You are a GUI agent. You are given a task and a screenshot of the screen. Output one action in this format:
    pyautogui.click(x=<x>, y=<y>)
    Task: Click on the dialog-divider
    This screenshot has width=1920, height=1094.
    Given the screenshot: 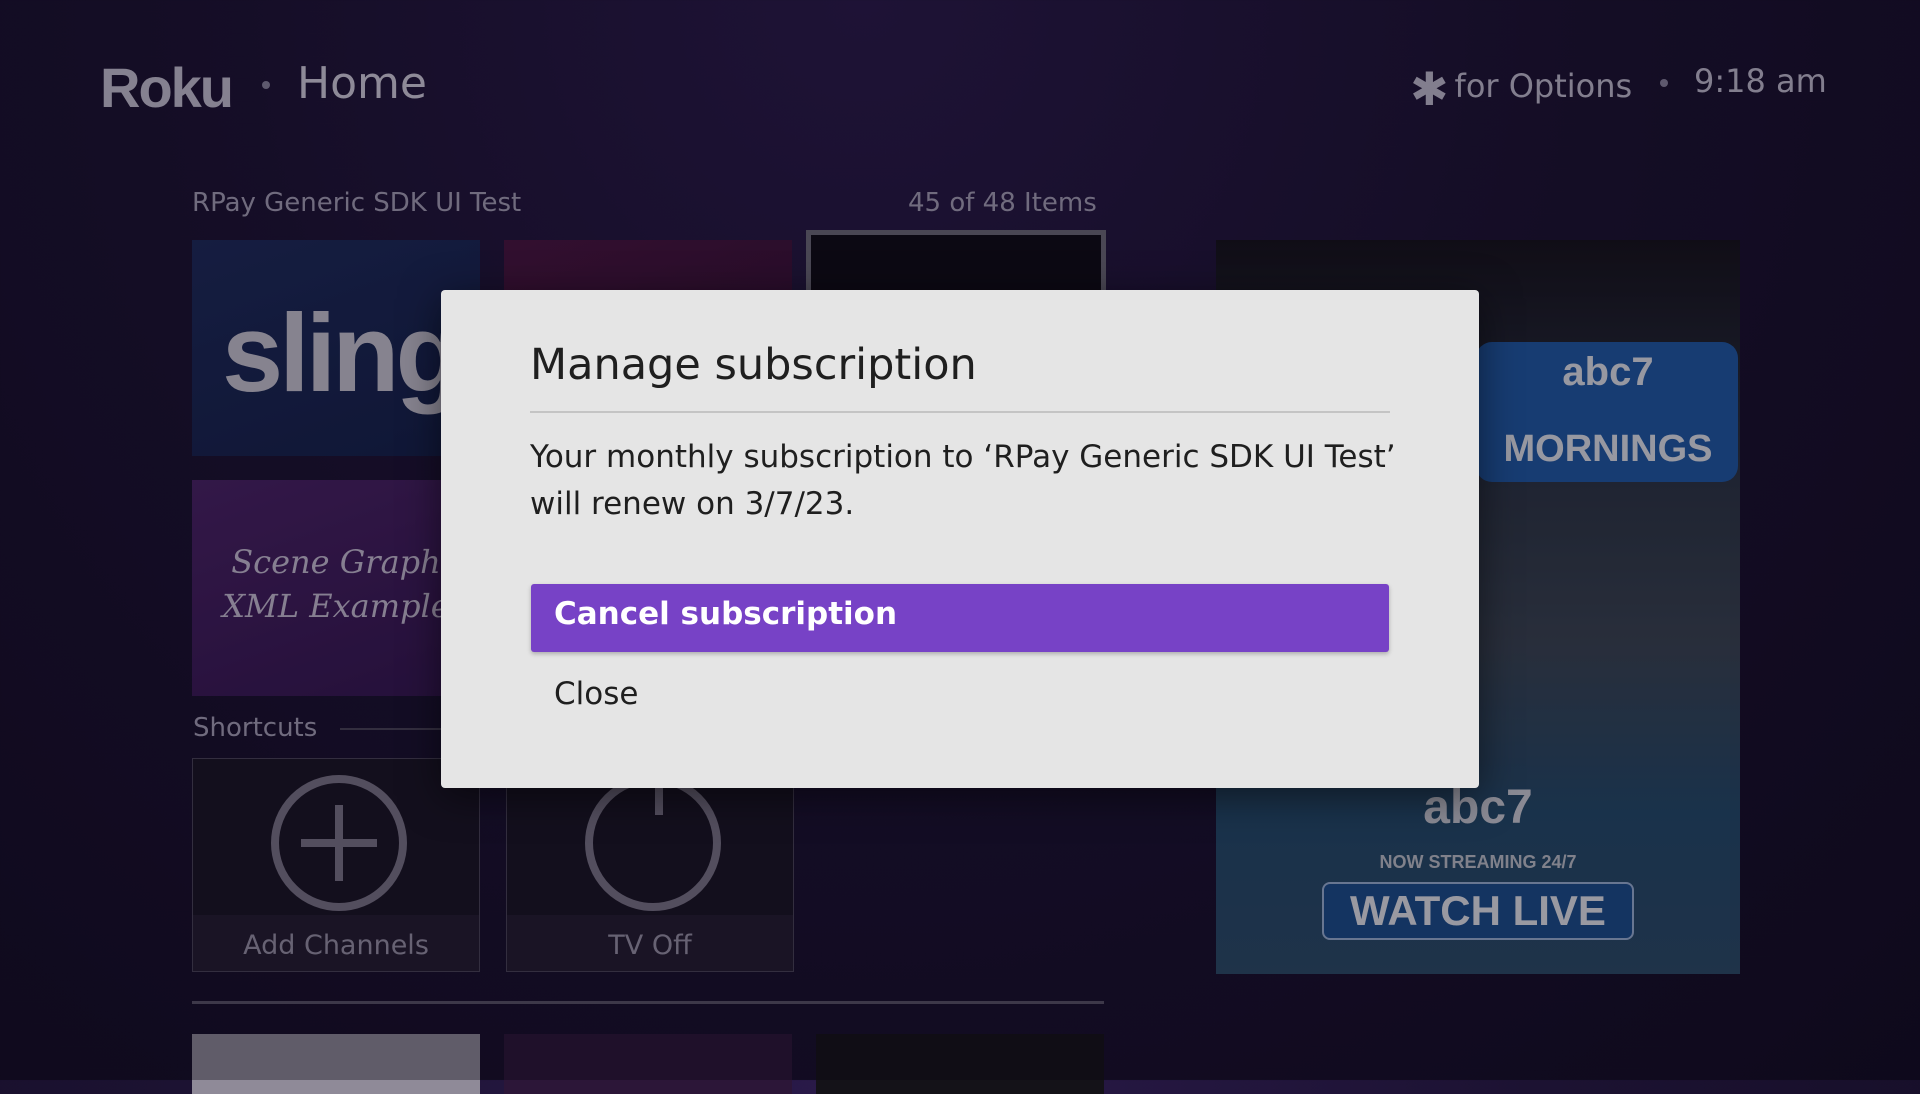 What is the action you would take?
    pyautogui.click(x=960, y=412)
    